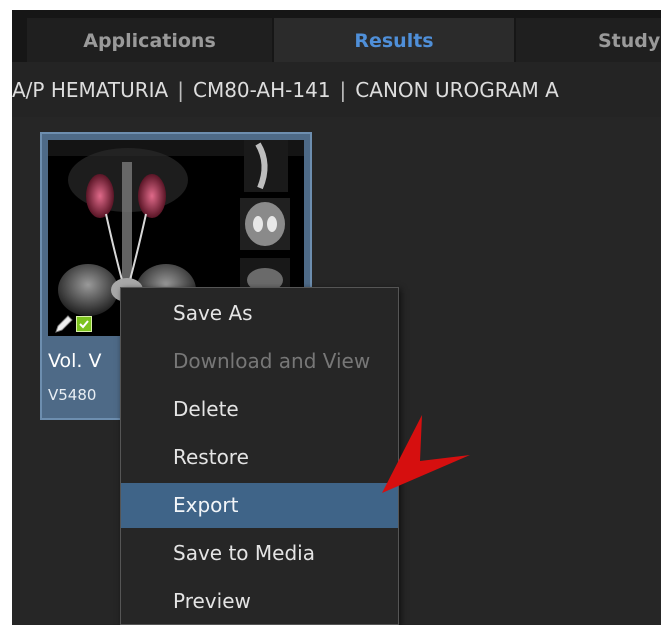 The image size is (661, 630). What do you see at coordinates (64, 324) in the screenshot?
I see `edit-icon` at bounding box center [64, 324].